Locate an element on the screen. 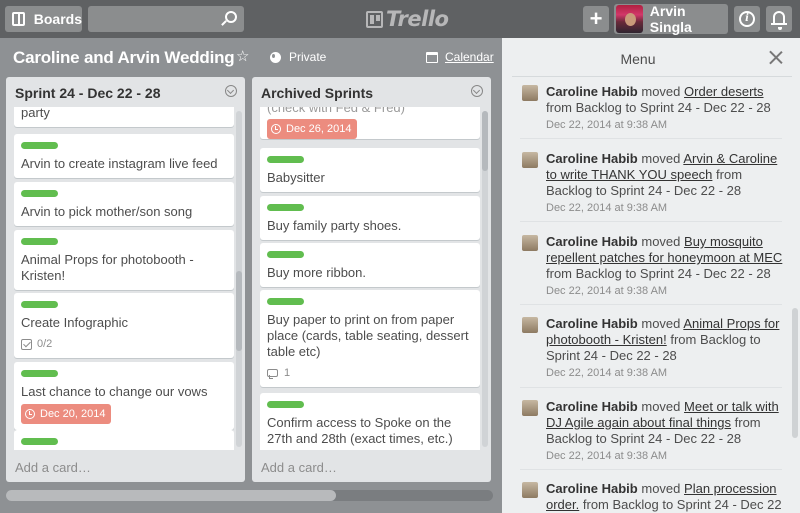 The height and width of the screenshot is (513, 800). lock-icon is located at coordinates (275, 57).